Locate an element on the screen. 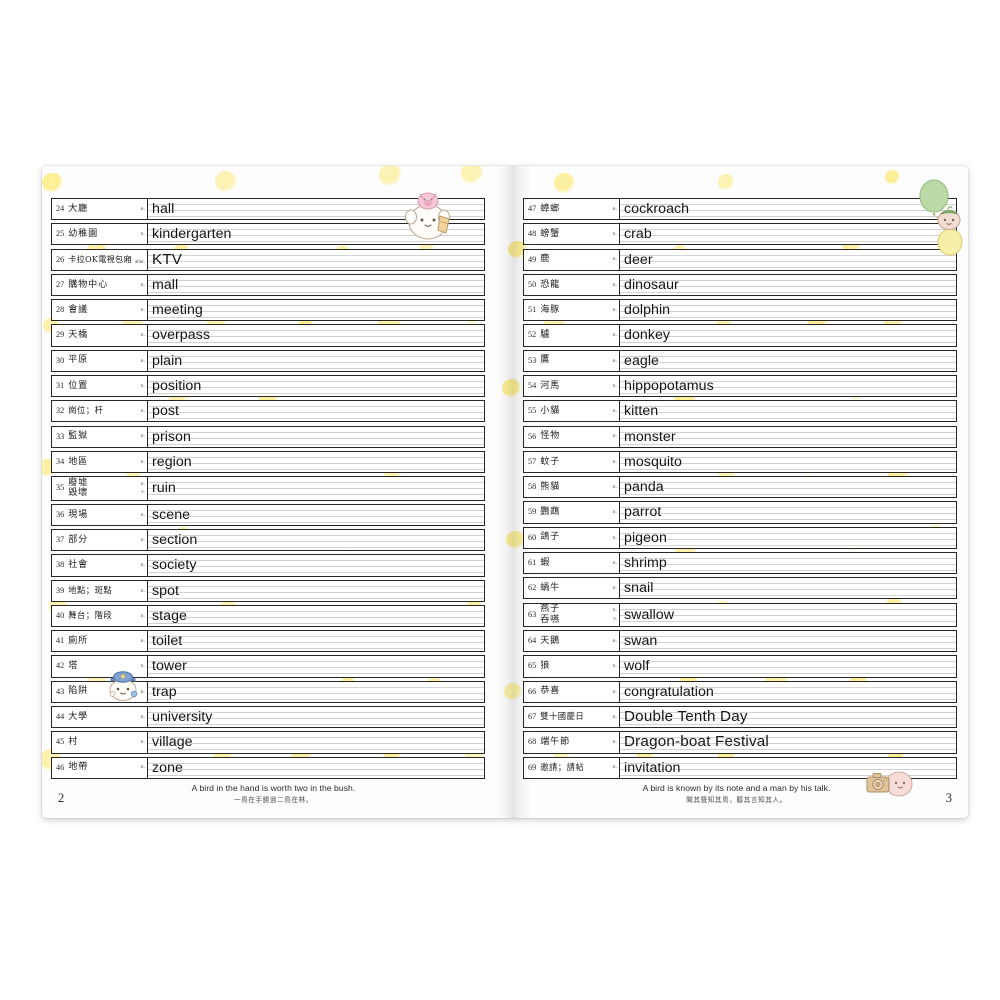  english-writing-cell: swallow is located at coordinates (788, 615).